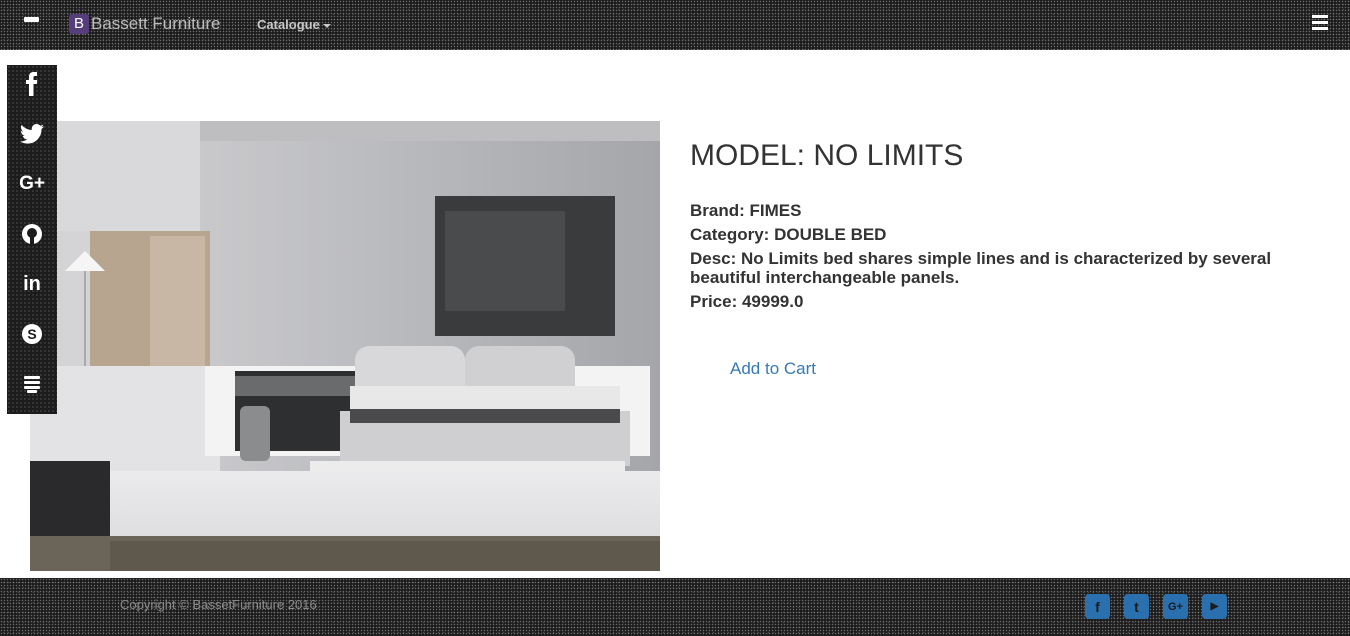 Image resolution: width=1350 pixels, height=636 pixels. What do you see at coordinates (31, 19) in the screenshot?
I see `menu-icon` at bounding box center [31, 19].